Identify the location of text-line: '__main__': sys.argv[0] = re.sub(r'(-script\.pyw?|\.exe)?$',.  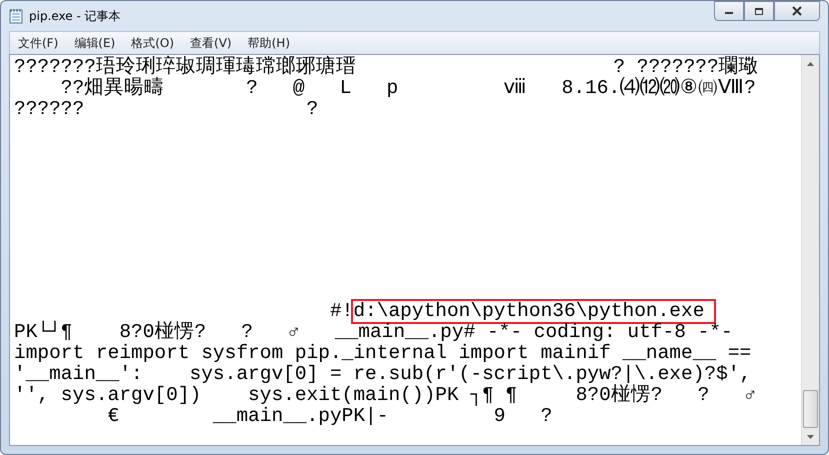
(383, 374).